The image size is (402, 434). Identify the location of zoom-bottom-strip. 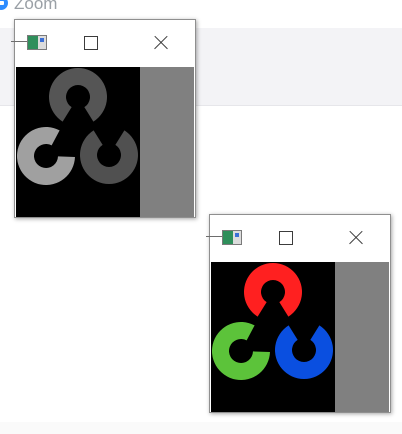
(201, 428).